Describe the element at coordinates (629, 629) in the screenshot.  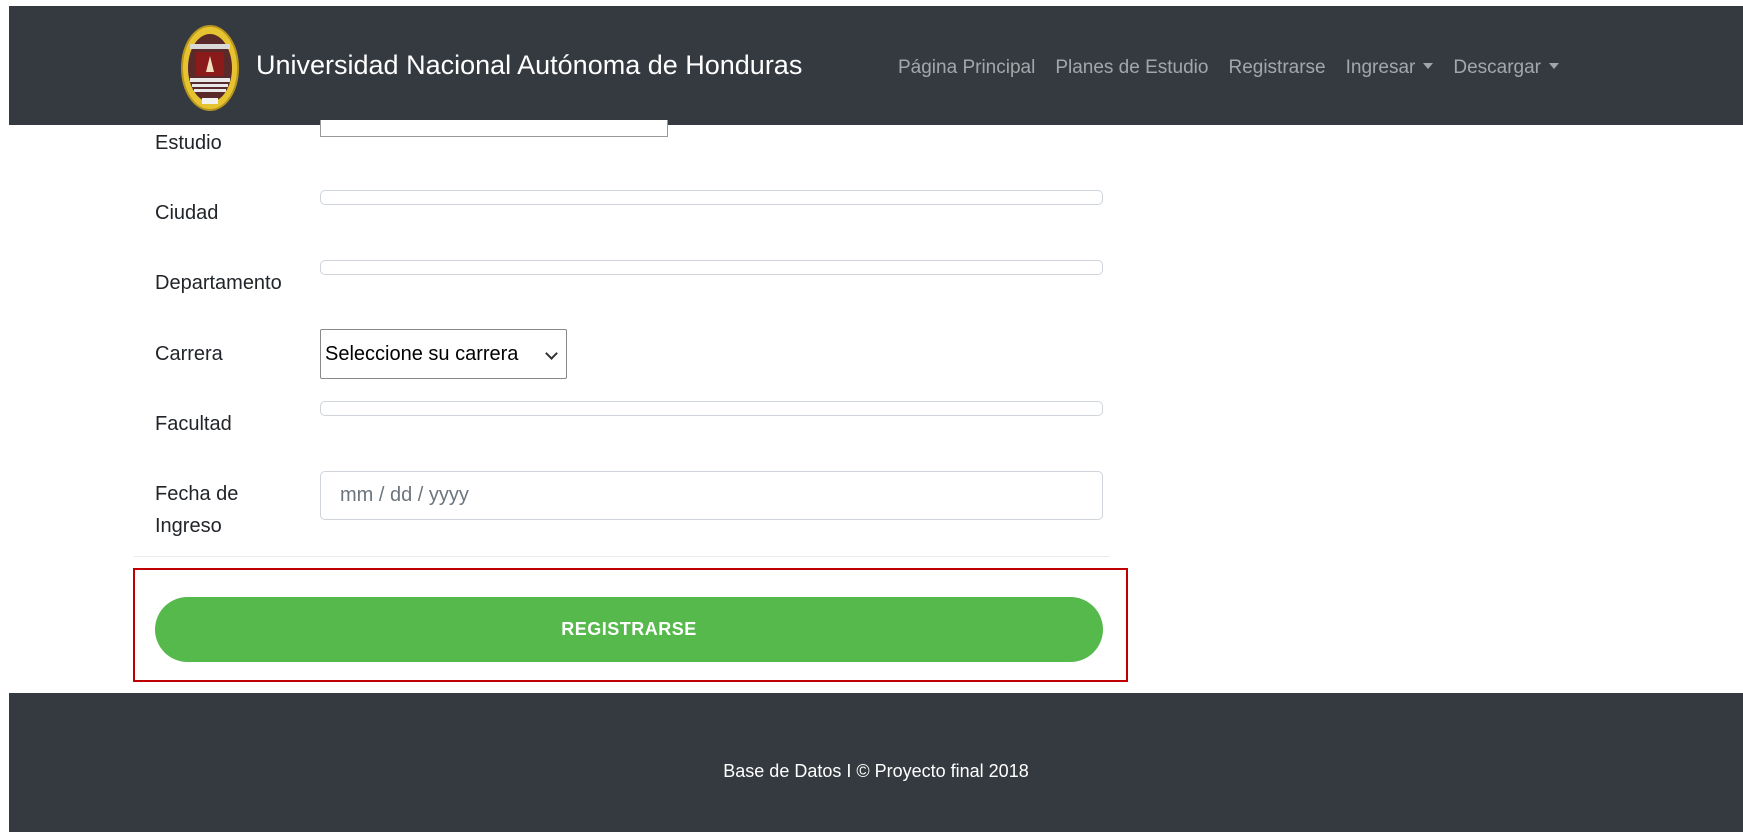
I see `register-button: REGISTRARSE` at that location.